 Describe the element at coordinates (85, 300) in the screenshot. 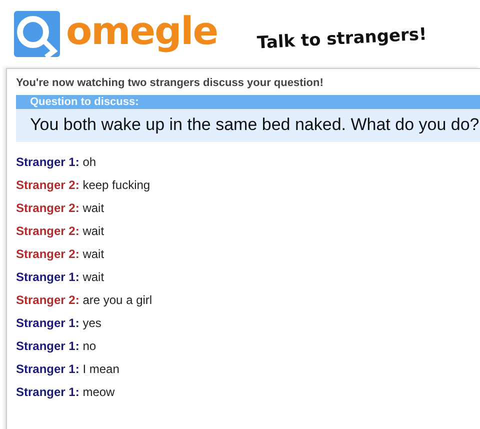

I see `chat-message: Stranger 2: are you a girl` at that location.